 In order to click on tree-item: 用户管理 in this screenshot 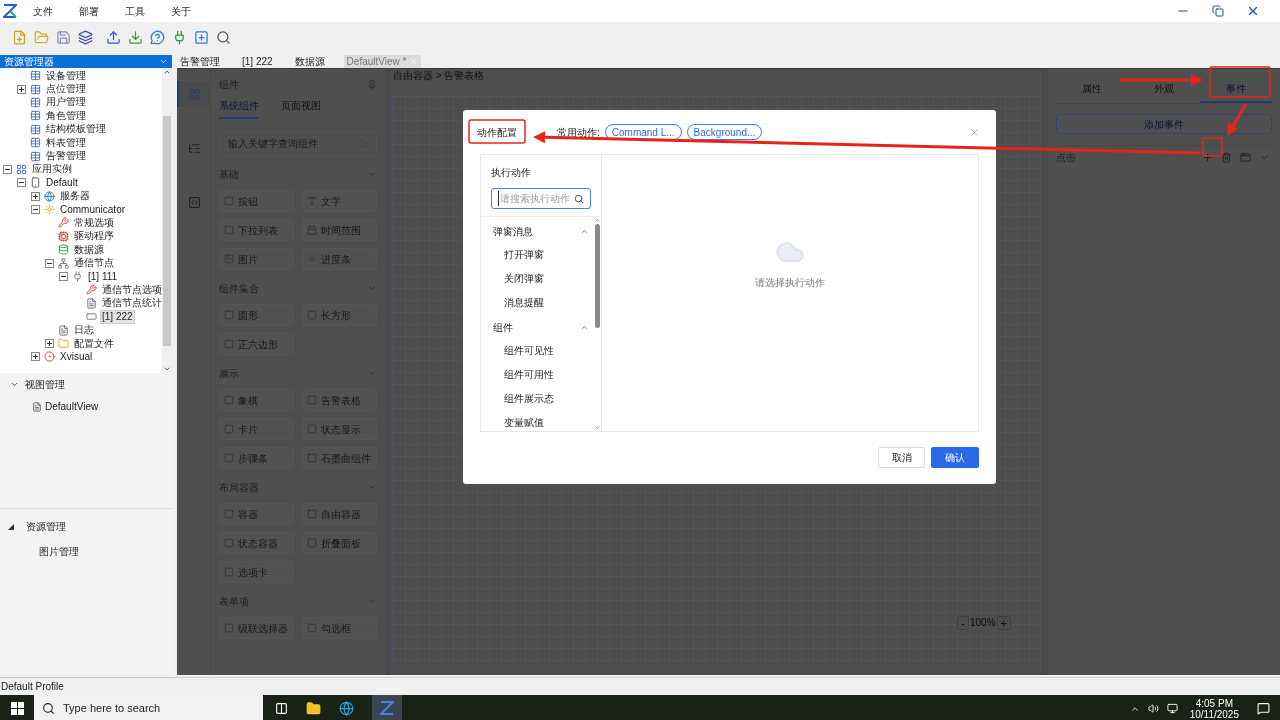, I will do `click(66, 102)`.